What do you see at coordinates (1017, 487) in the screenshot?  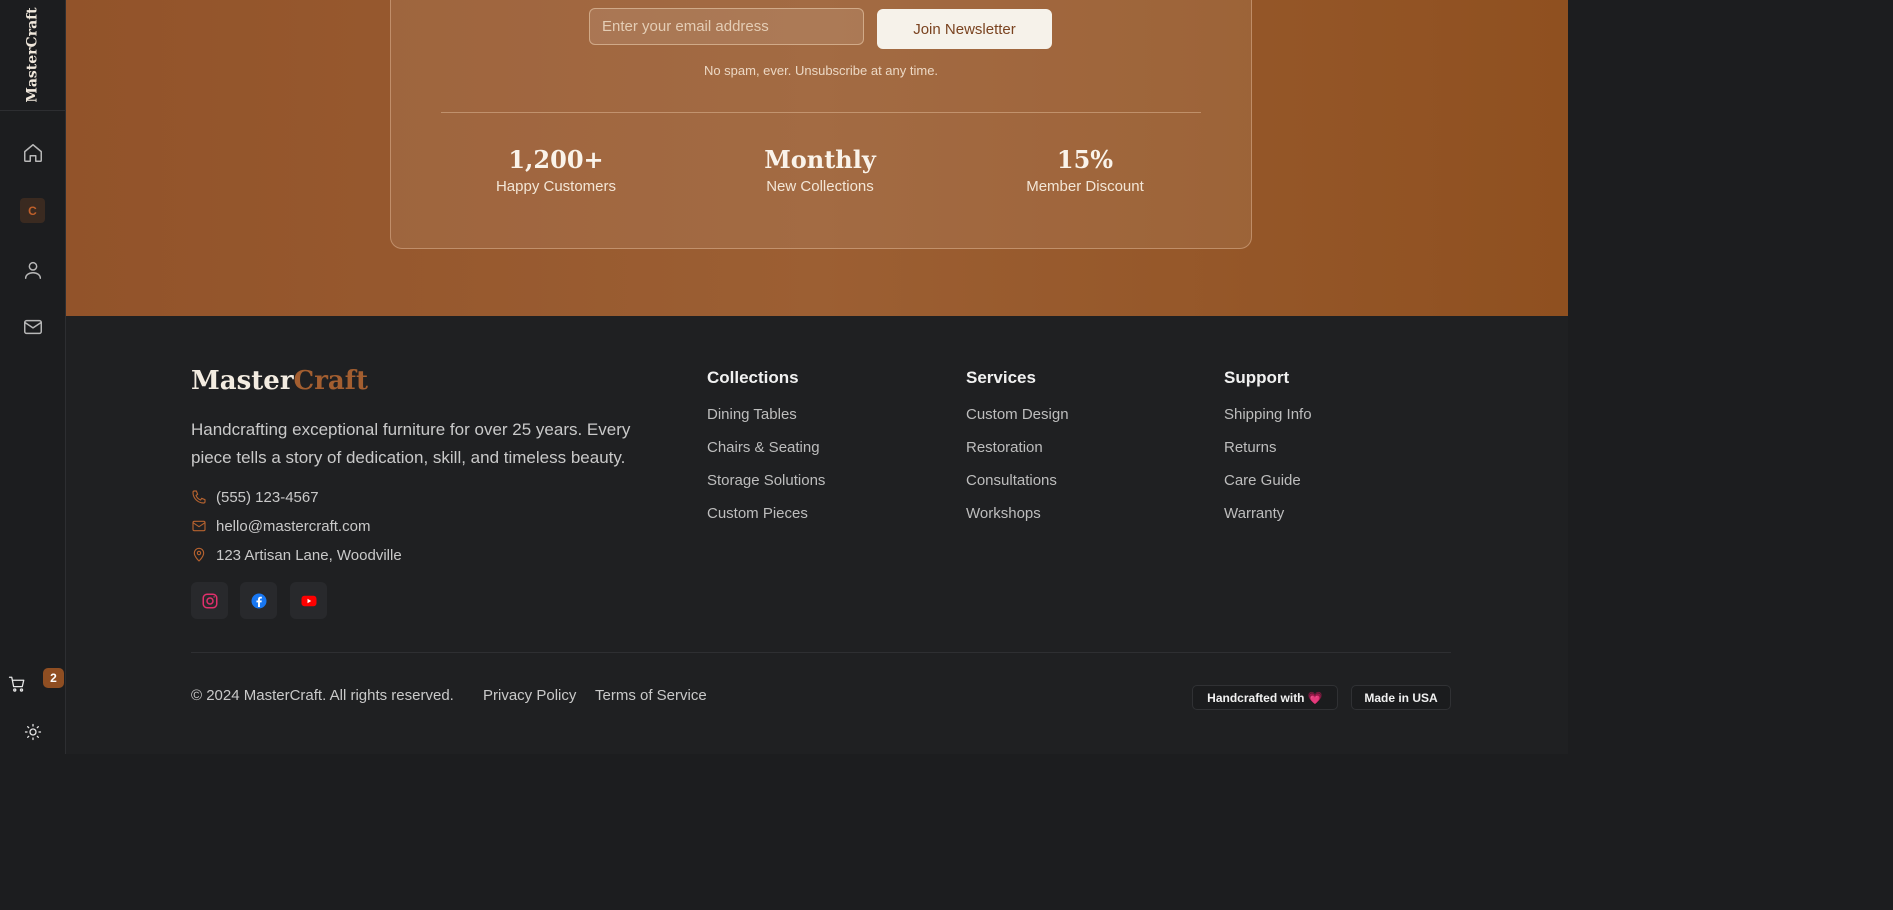 I see `footer-link-consultations: Consultations` at bounding box center [1017, 487].